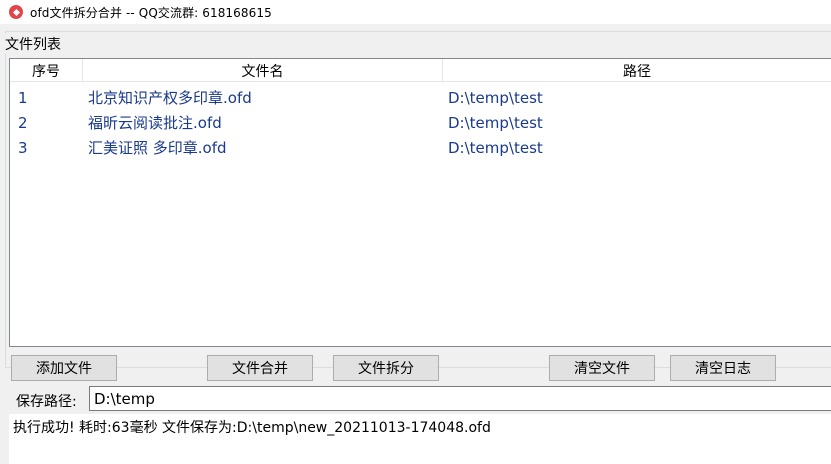  I want to click on table-row: 2 福昕云阅读批注.ofd D:\temp\test, so click(420, 122).